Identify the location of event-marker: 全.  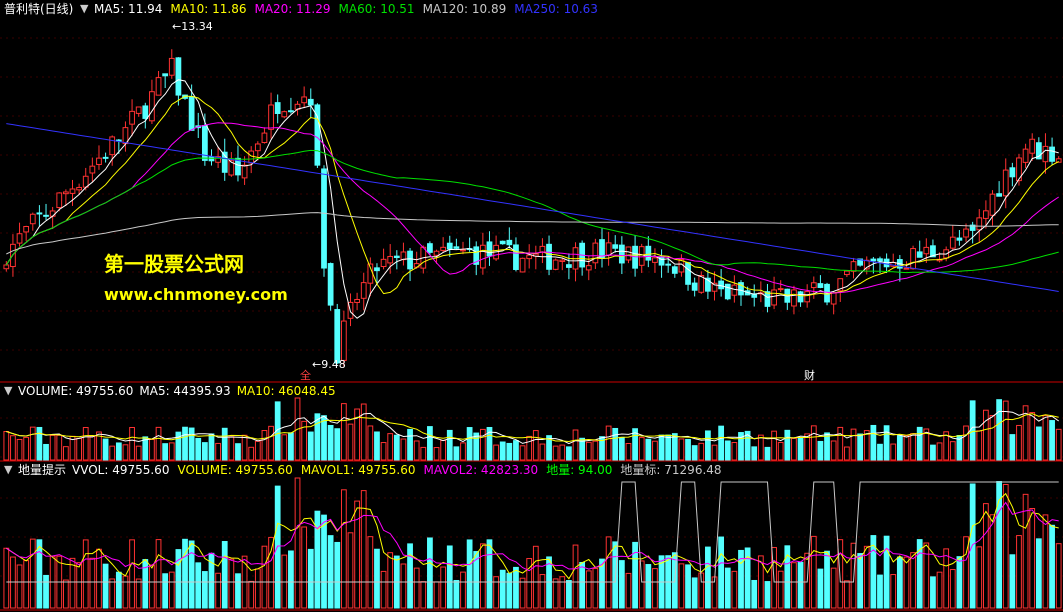
(305, 376).